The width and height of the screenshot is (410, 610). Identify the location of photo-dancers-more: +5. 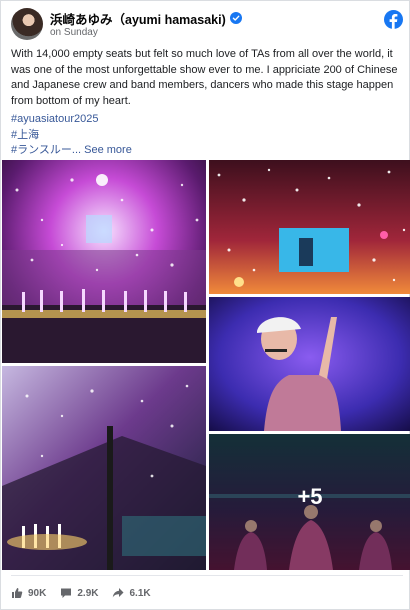
(309, 502).